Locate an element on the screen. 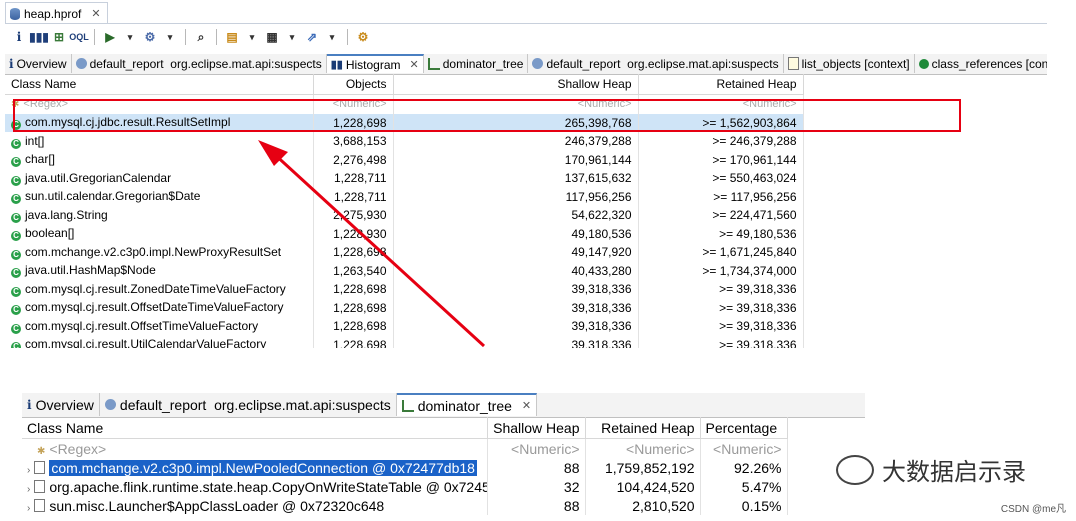  class-name: char[] is located at coordinates (40, 159).